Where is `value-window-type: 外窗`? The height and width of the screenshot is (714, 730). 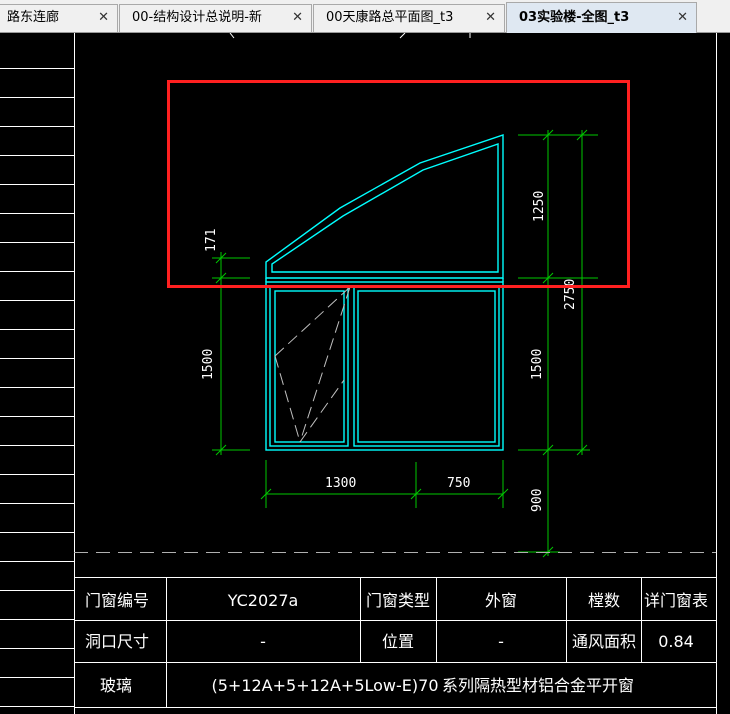
value-window-type: 外窗 is located at coordinates (501, 600).